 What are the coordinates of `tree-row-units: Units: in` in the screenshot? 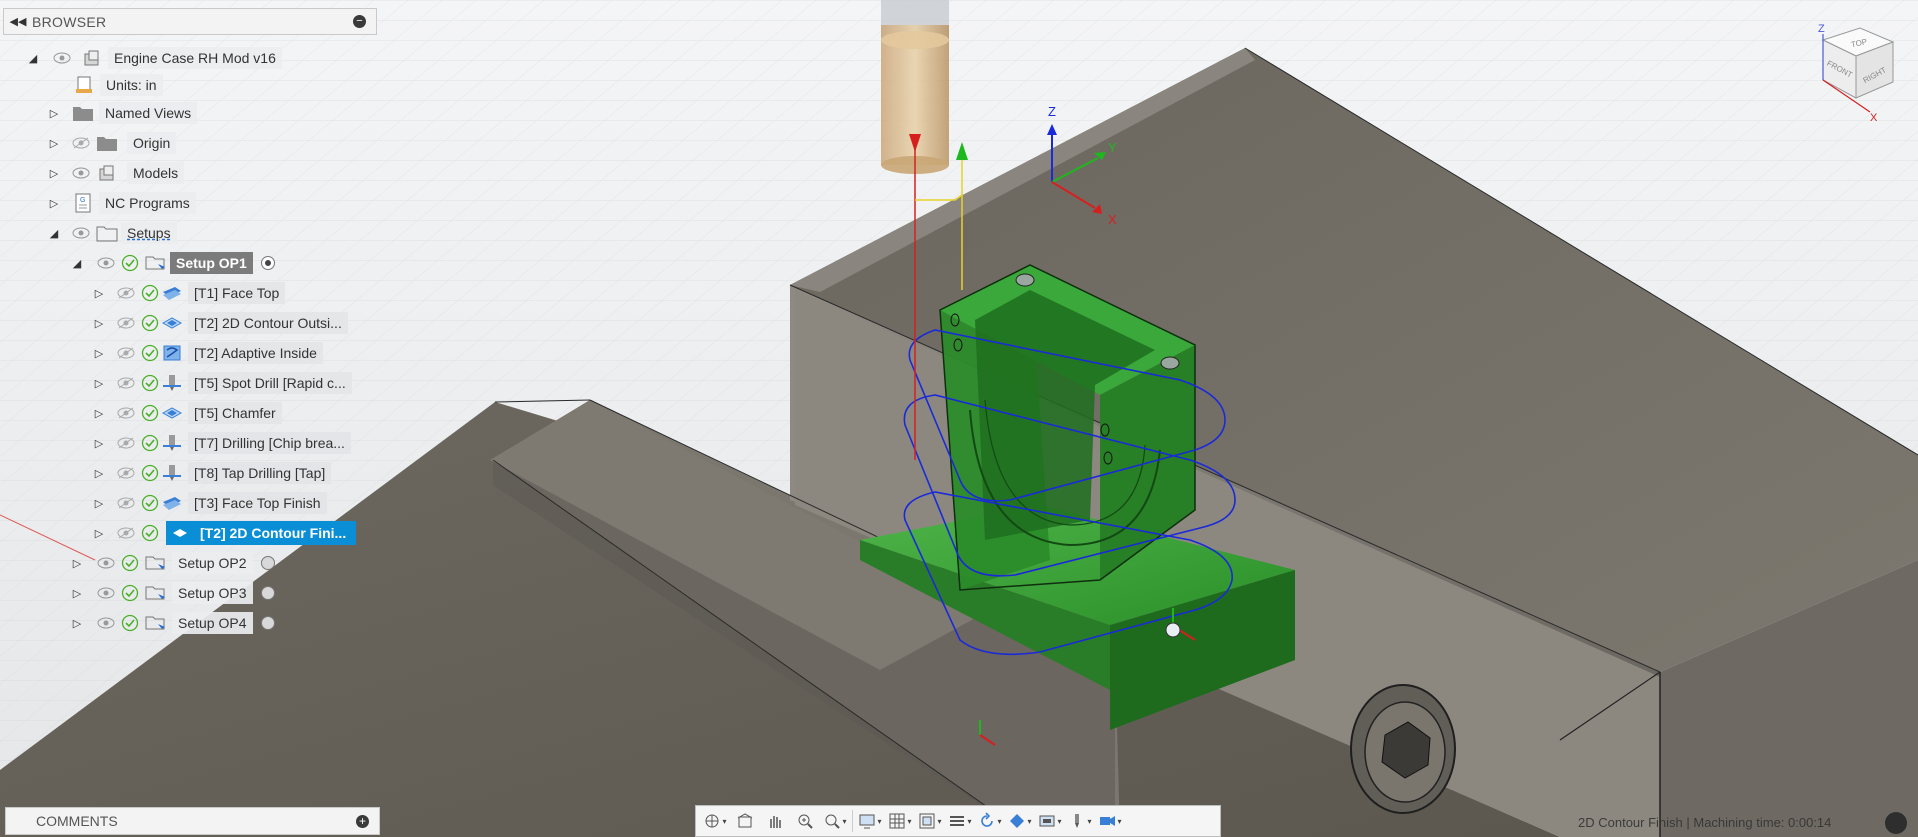 It's located at (117, 85).